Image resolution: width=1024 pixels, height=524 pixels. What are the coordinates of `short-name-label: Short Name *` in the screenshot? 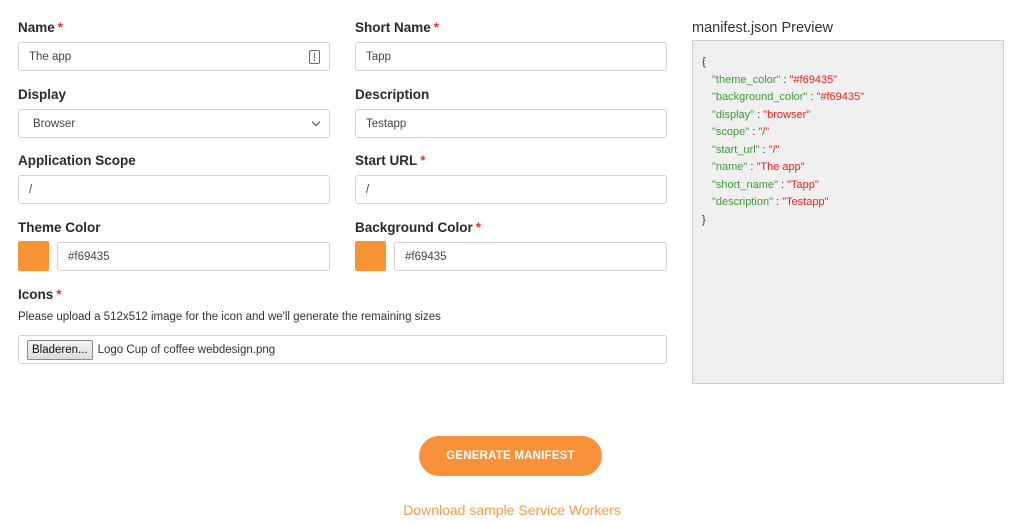 It's located at (397, 27).